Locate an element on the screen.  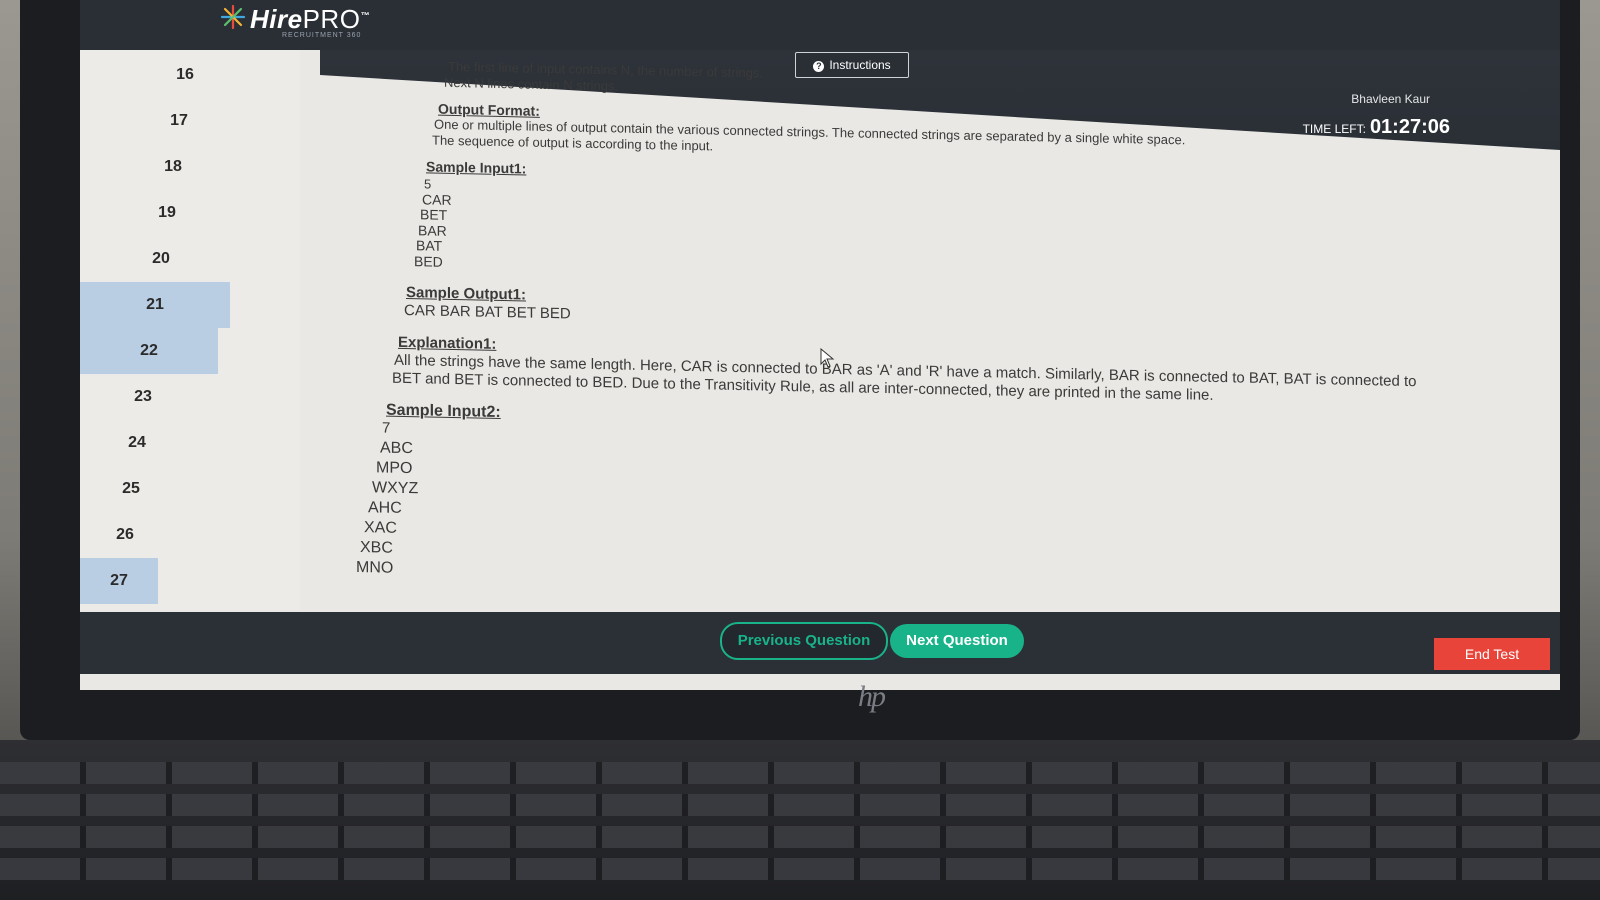
question-nav-item: 18 is located at coordinates (173, 167).